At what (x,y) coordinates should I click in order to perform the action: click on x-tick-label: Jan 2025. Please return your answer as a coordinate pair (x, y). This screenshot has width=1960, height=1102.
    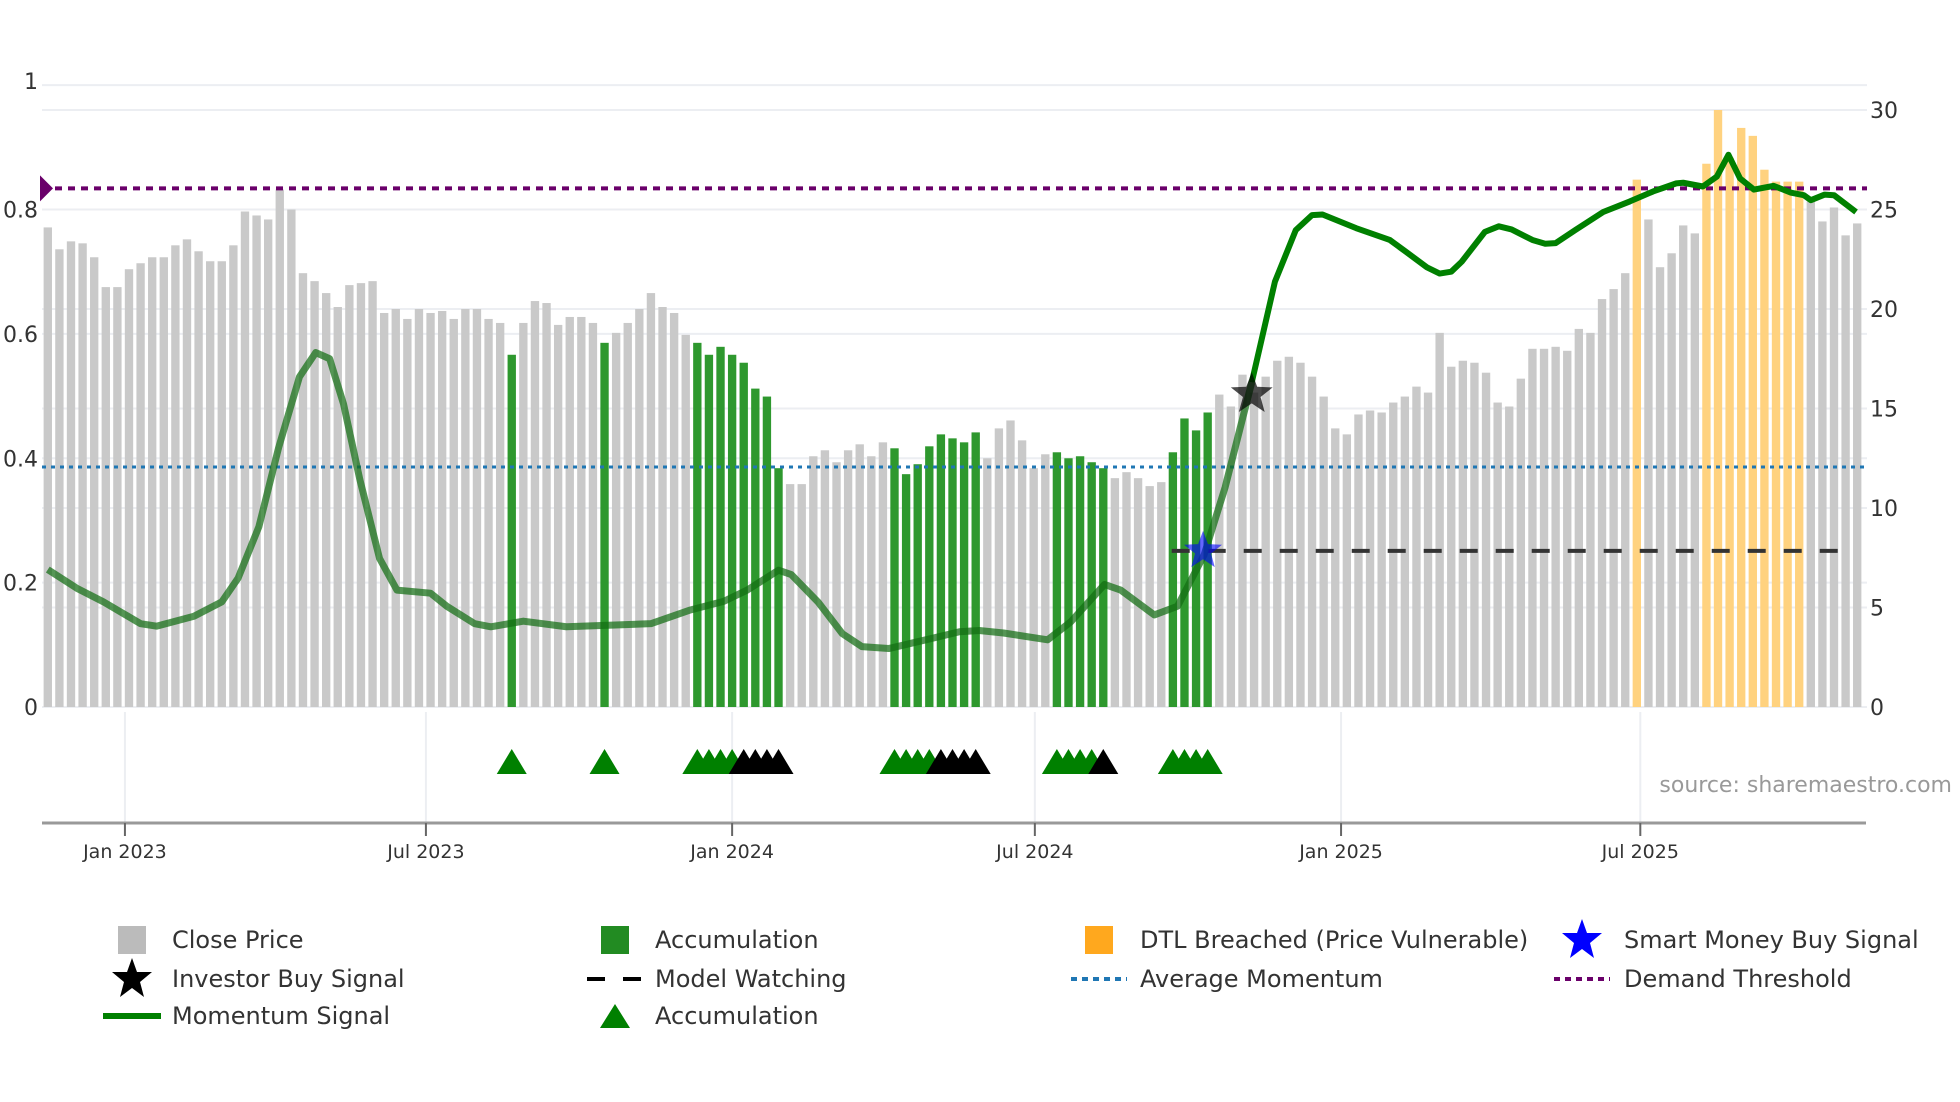
    Looking at the image, I should click on (1340, 852).